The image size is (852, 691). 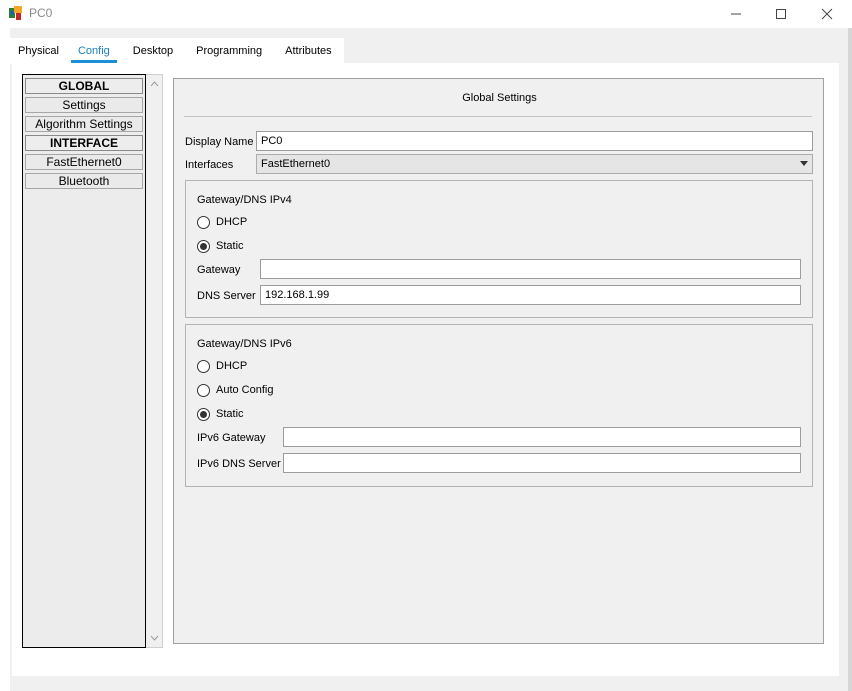 I want to click on scroll-up-icon, so click(x=154, y=84).